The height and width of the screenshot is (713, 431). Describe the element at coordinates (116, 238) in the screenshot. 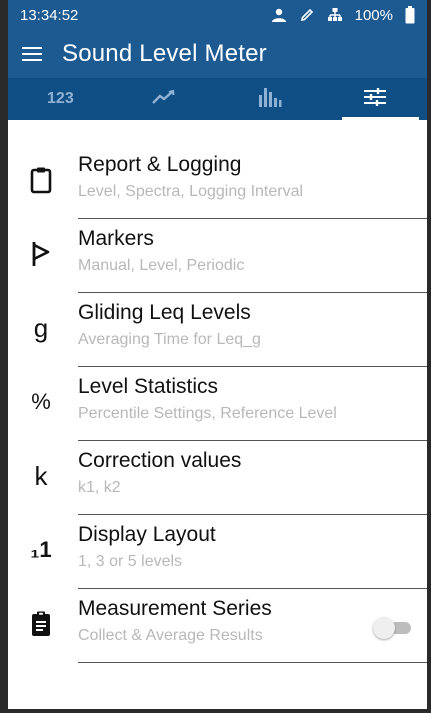

I see `menu-item-title: Markers` at that location.